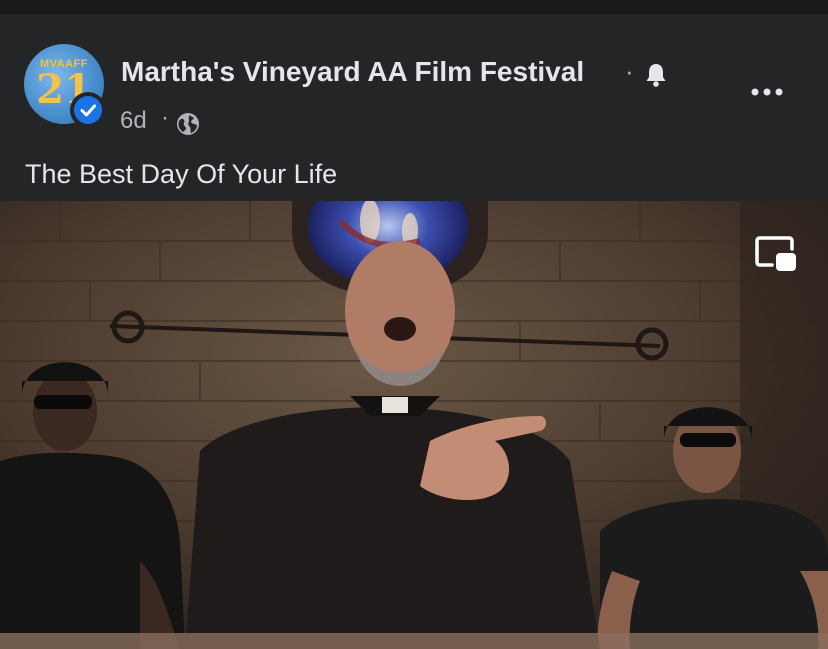 The image size is (828, 649). What do you see at coordinates (776, 255) in the screenshot?
I see `picture-in-picture-icon` at bounding box center [776, 255].